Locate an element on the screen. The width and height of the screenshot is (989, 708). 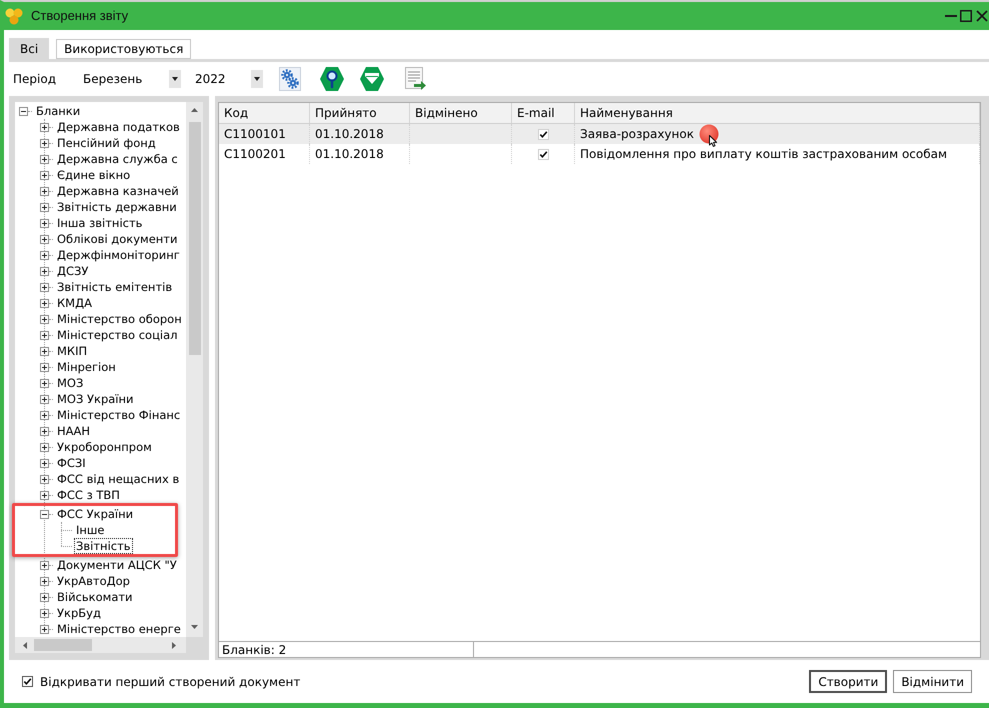
scroll-up-icon is located at coordinates (194, 110).